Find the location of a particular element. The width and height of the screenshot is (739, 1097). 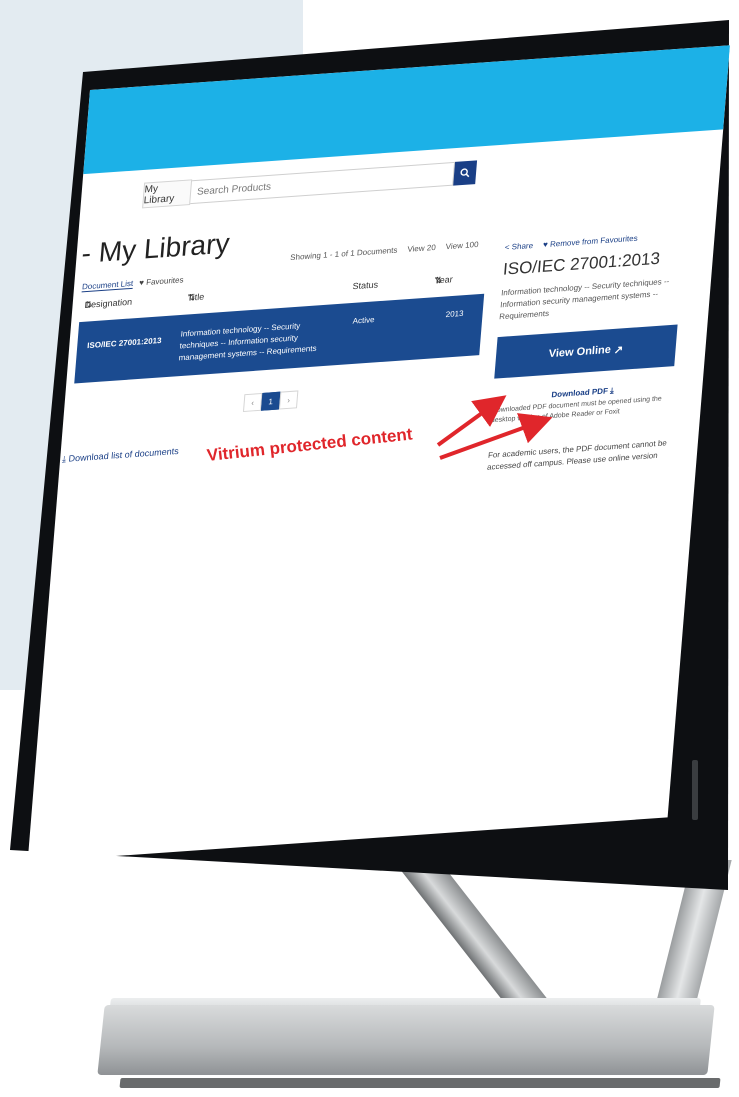

next-page-button: › is located at coordinates (288, 400).